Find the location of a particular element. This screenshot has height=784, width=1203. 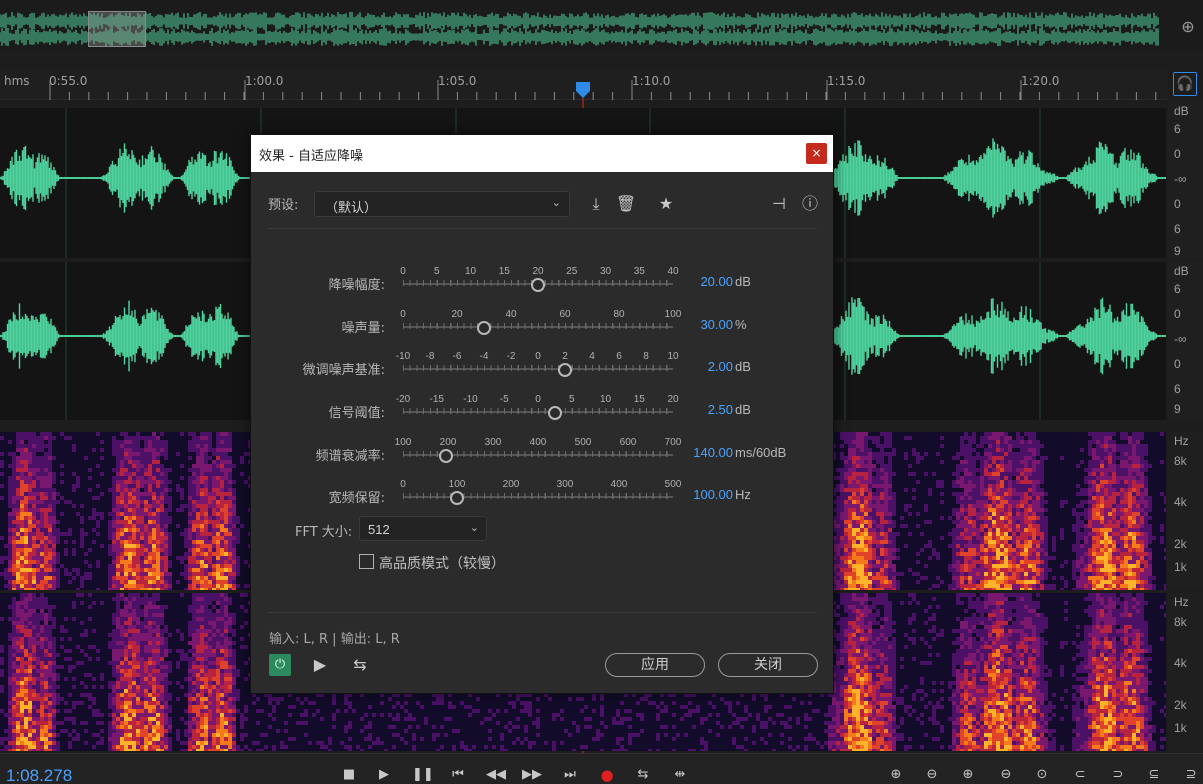

slider-tick-label: 20 is located at coordinates (457, 314).